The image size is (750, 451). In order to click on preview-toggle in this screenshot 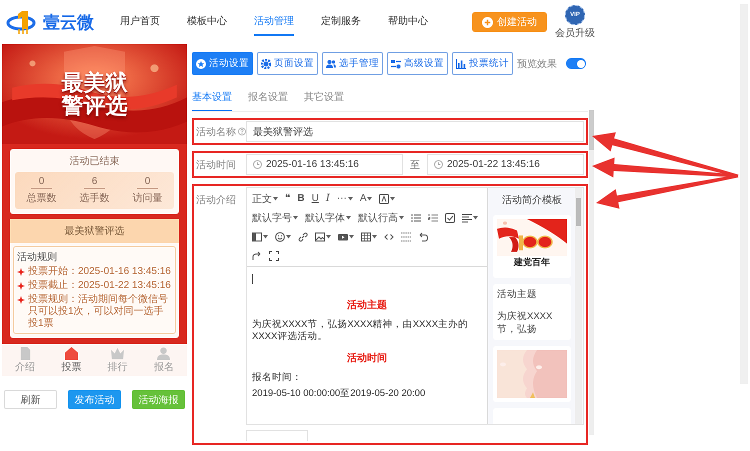, I will do `click(576, 63)`.